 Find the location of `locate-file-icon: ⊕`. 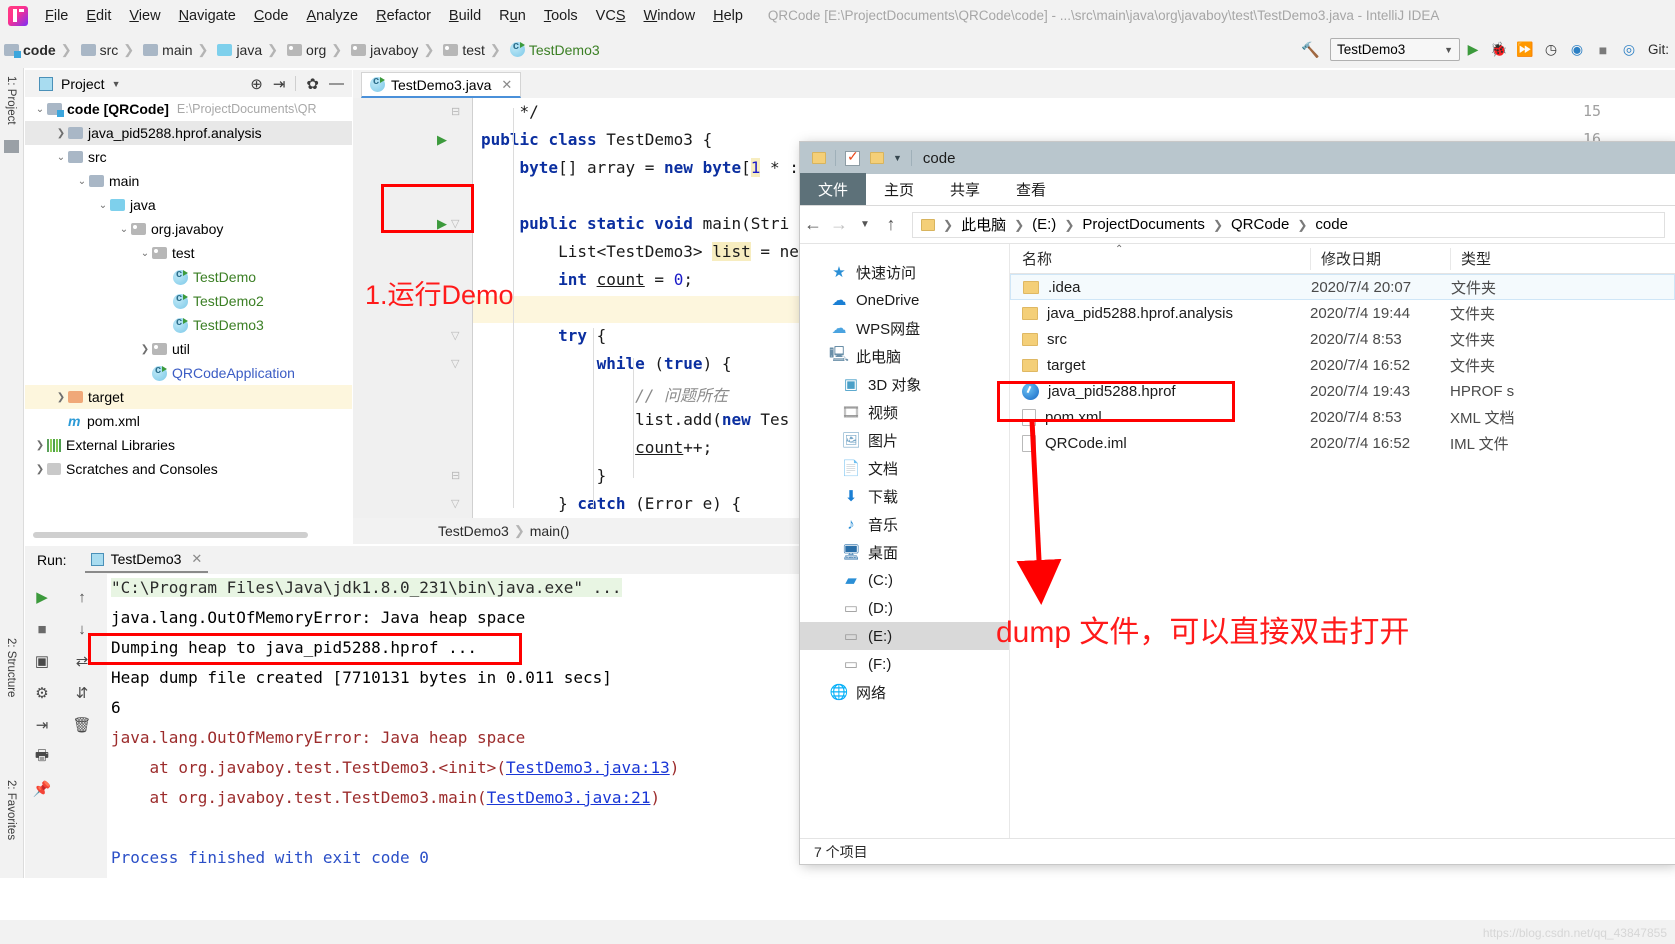

locate-file-icon: ⊕ is located at coordinates (256, 84).